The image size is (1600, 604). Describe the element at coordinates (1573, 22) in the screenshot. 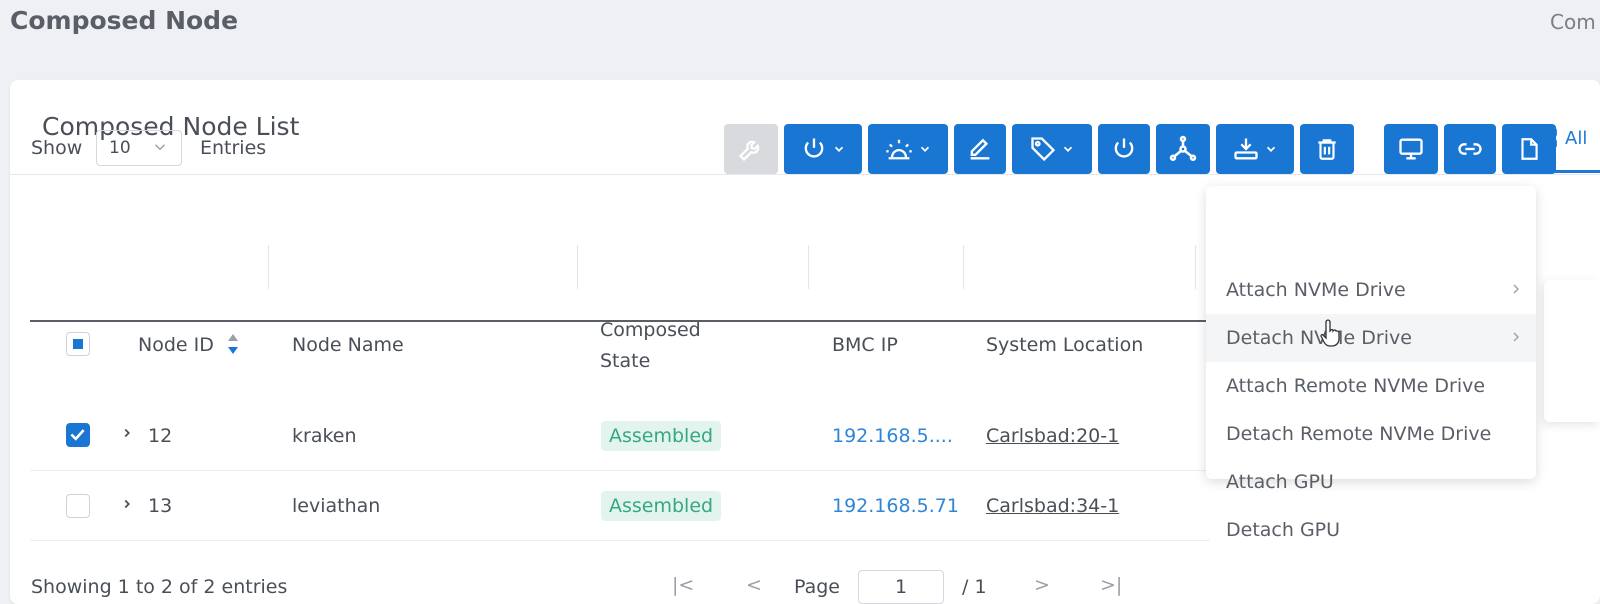

I see `breadcrumb: Com` at that location.